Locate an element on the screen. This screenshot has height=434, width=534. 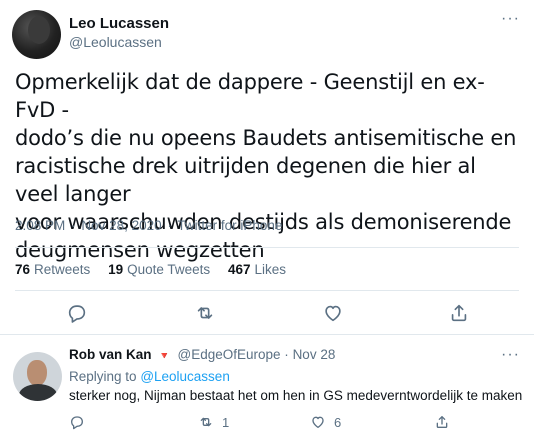
reply-more-options-icon: ··· is located at coordinates (510, 355).